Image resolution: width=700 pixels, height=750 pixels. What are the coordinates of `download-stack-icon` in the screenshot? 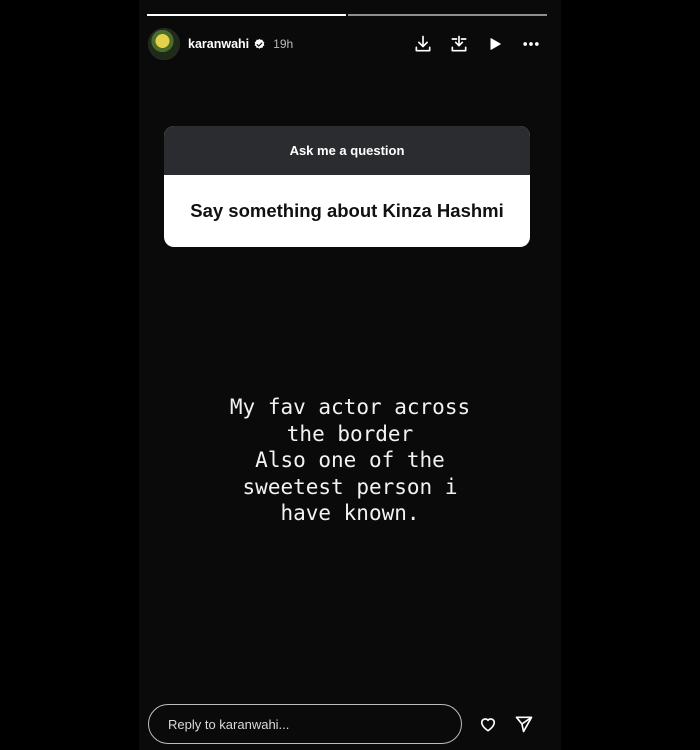 It's located at (459, 44).